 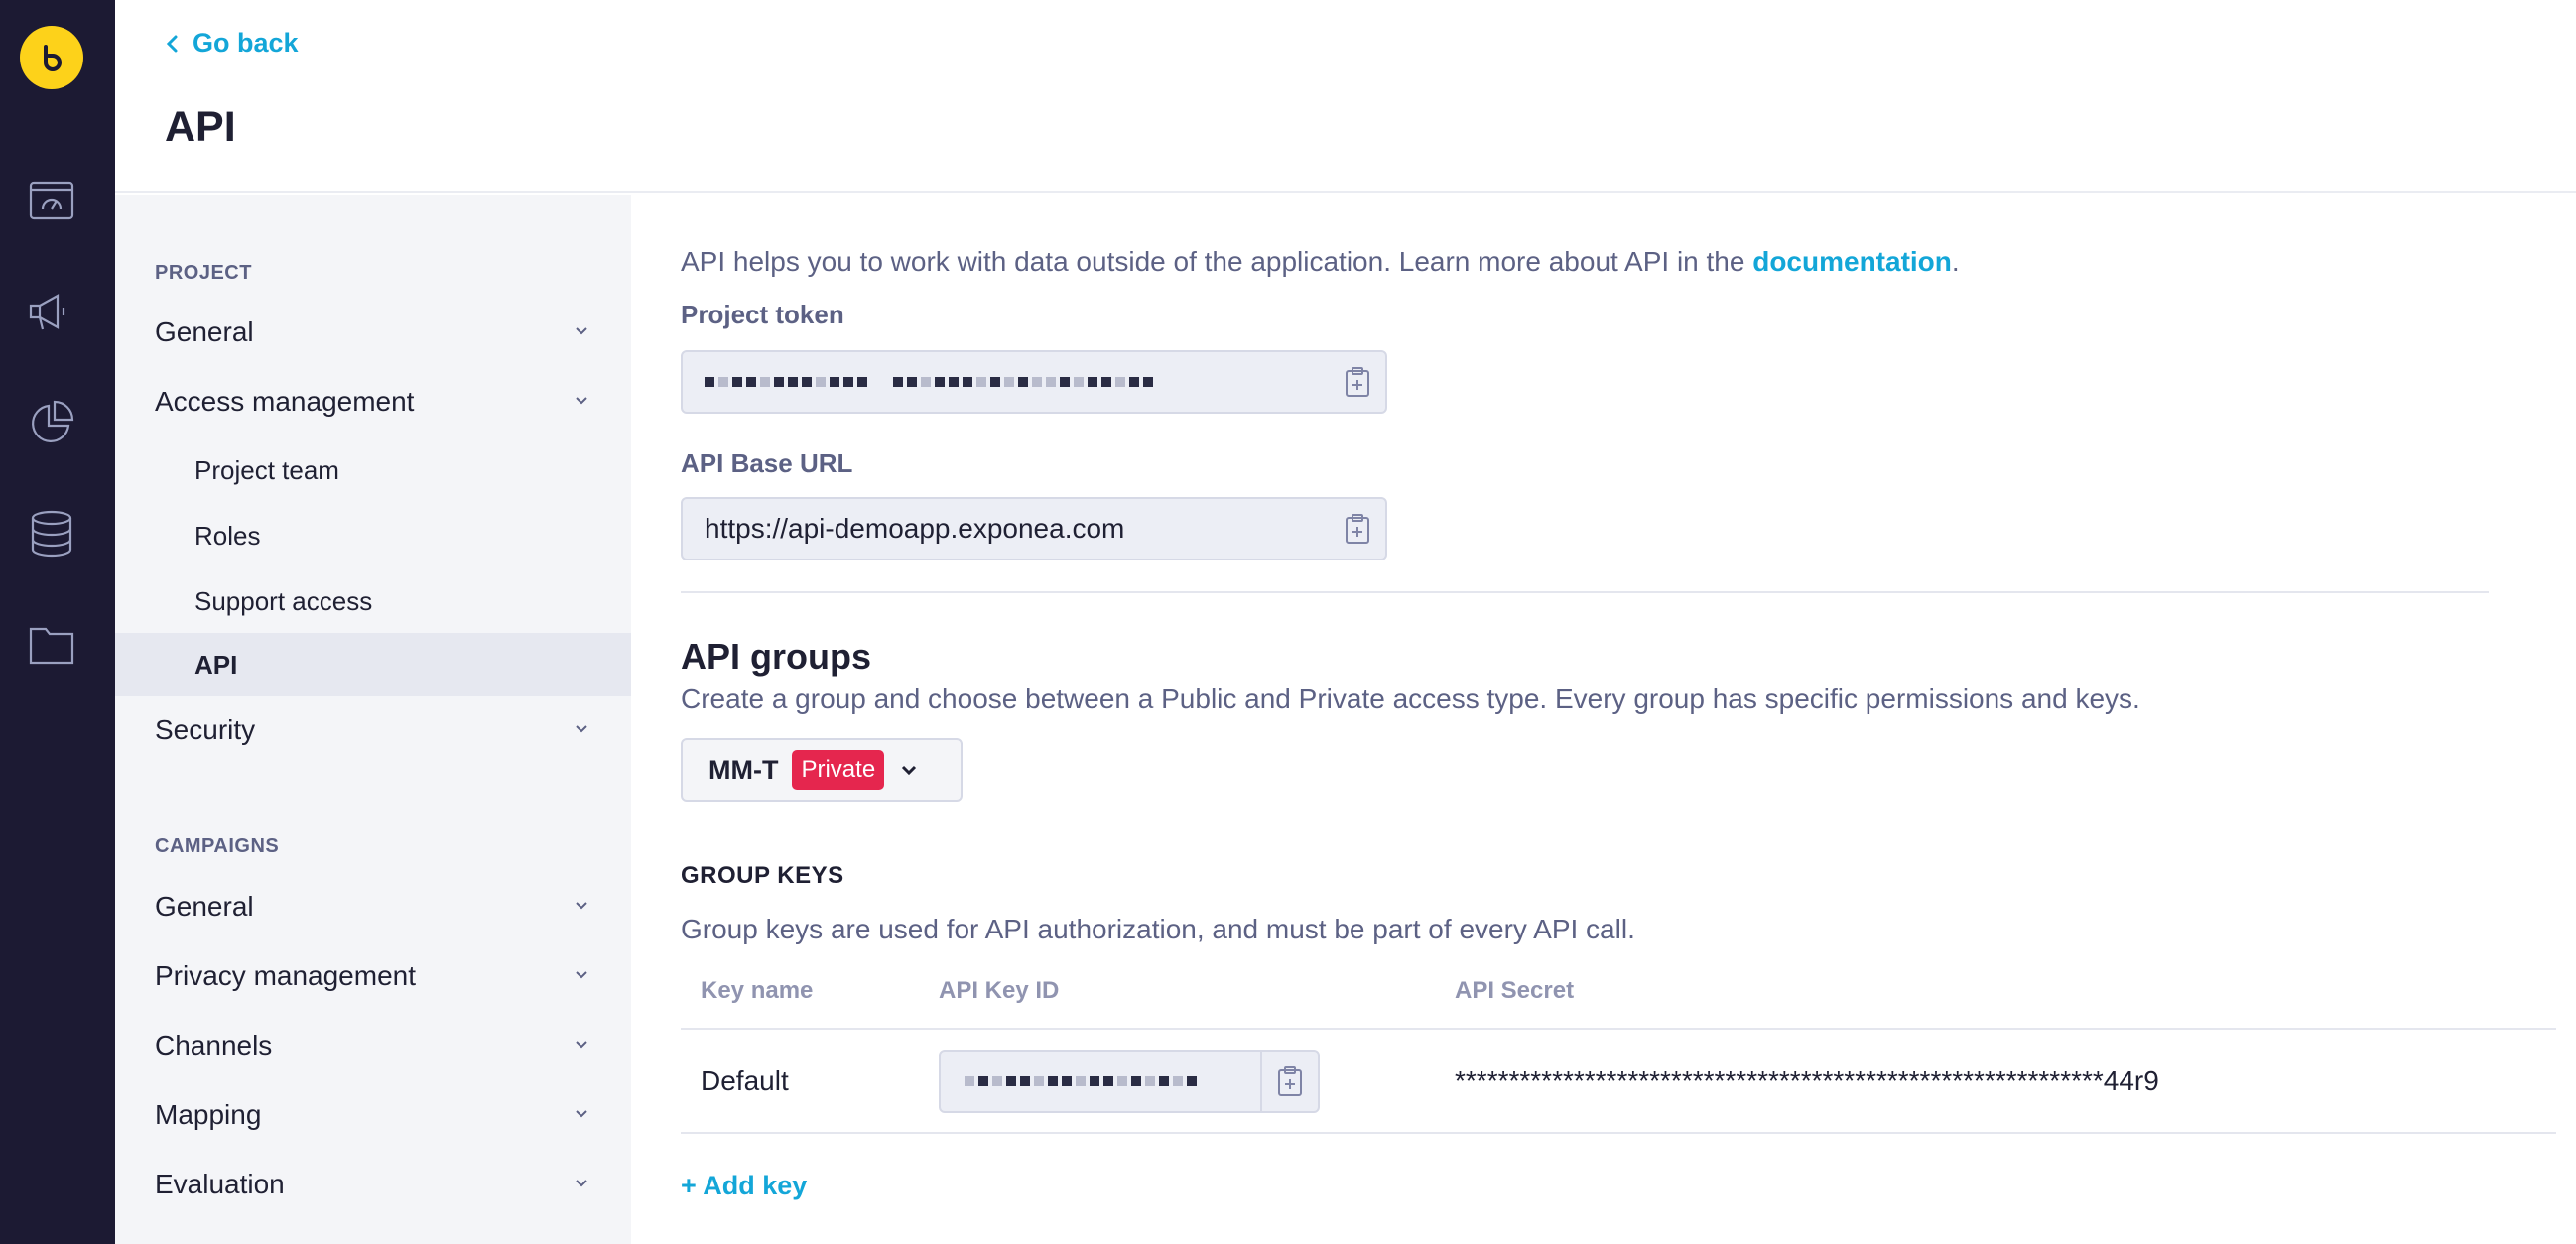 What do you see at coordinates (1261, 1081) in the screenshot?
I see `field-separator` at bounding box center [1261, 1081].